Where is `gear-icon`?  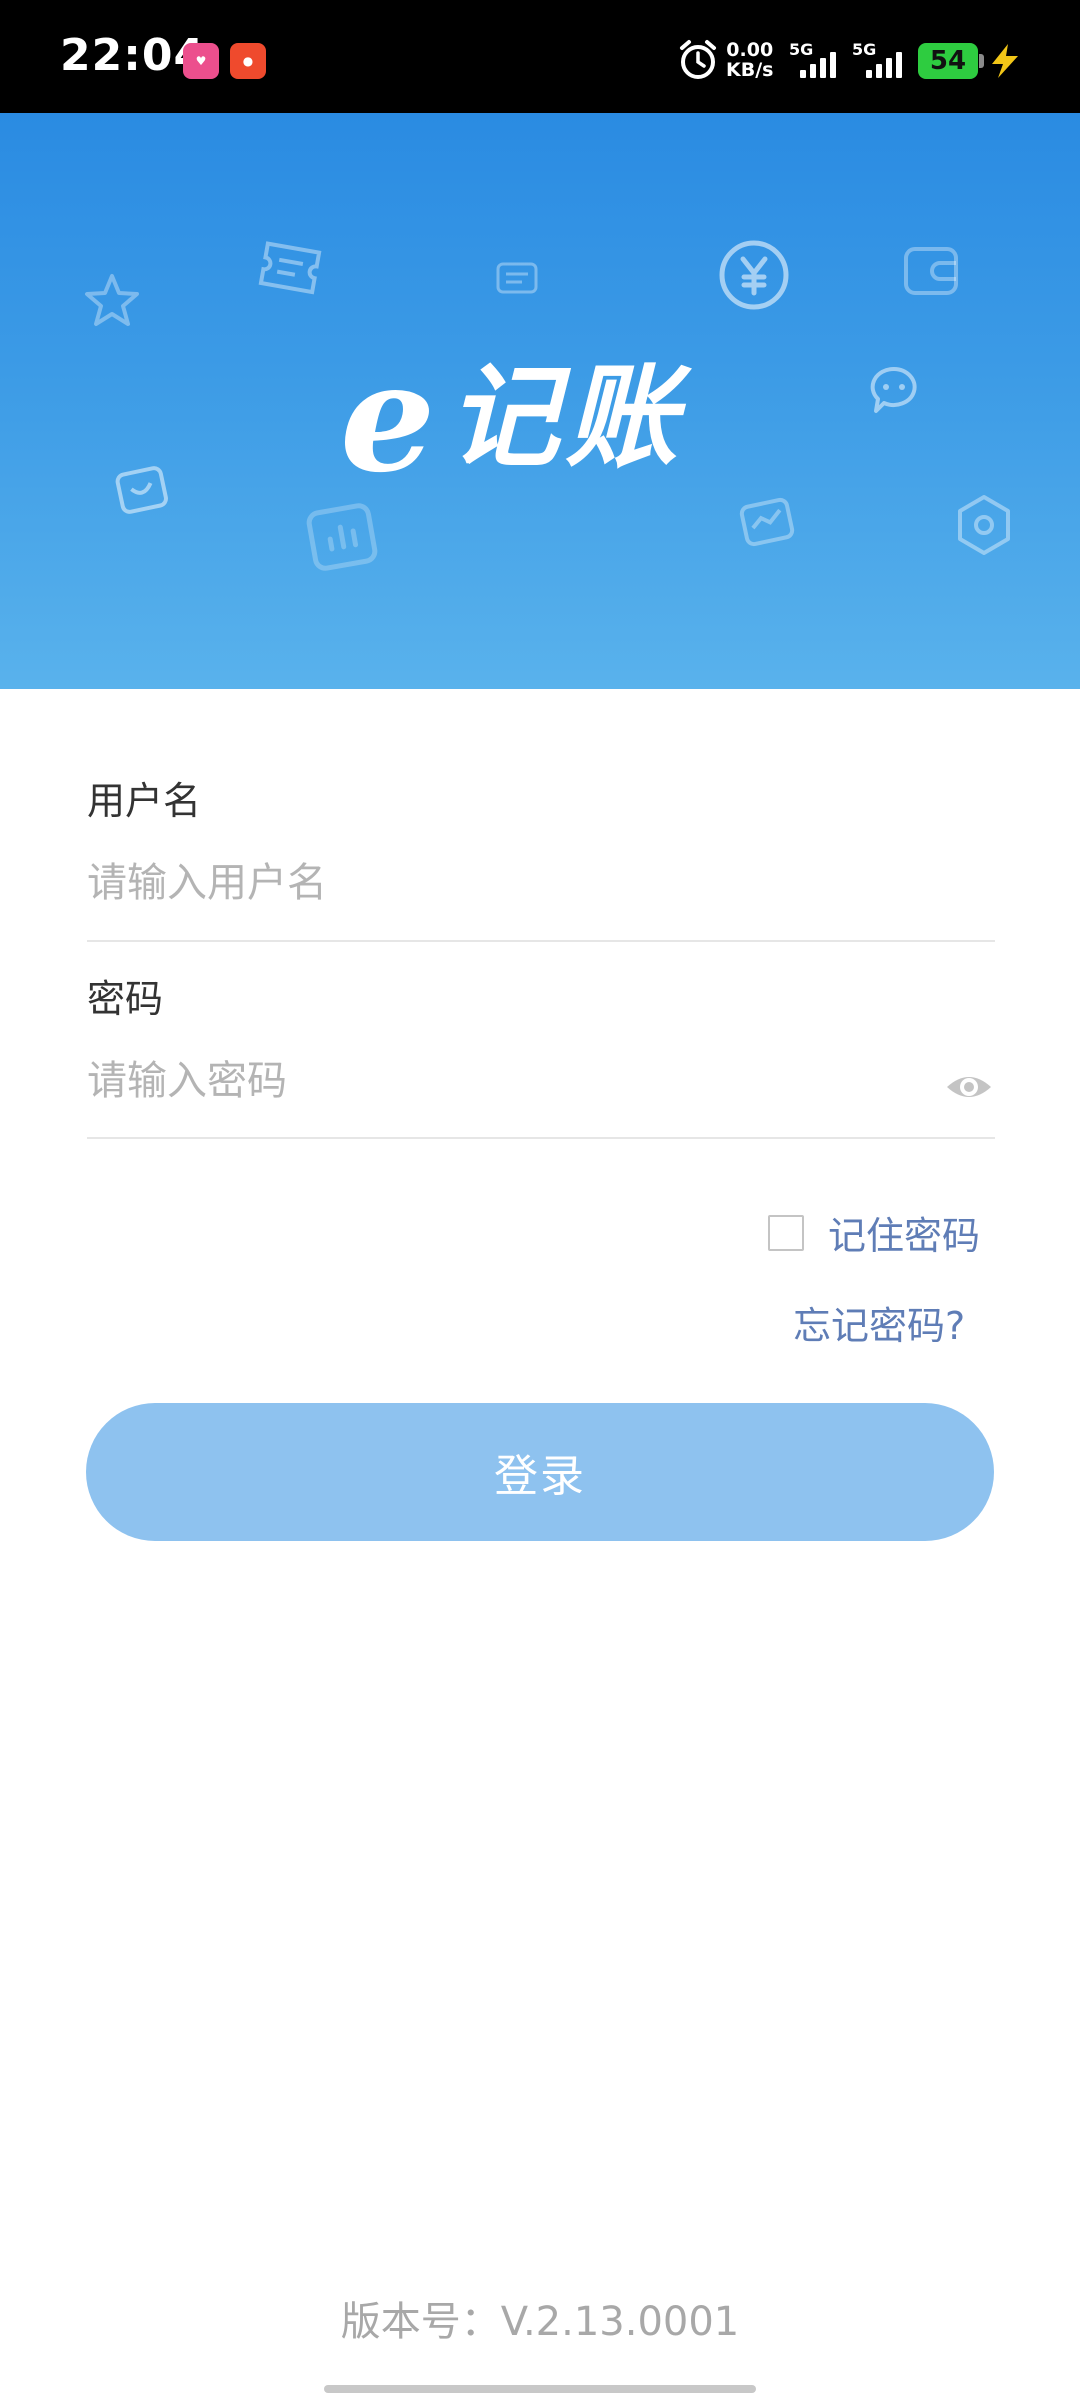
gear-icon is located at coordinates (984, 525).